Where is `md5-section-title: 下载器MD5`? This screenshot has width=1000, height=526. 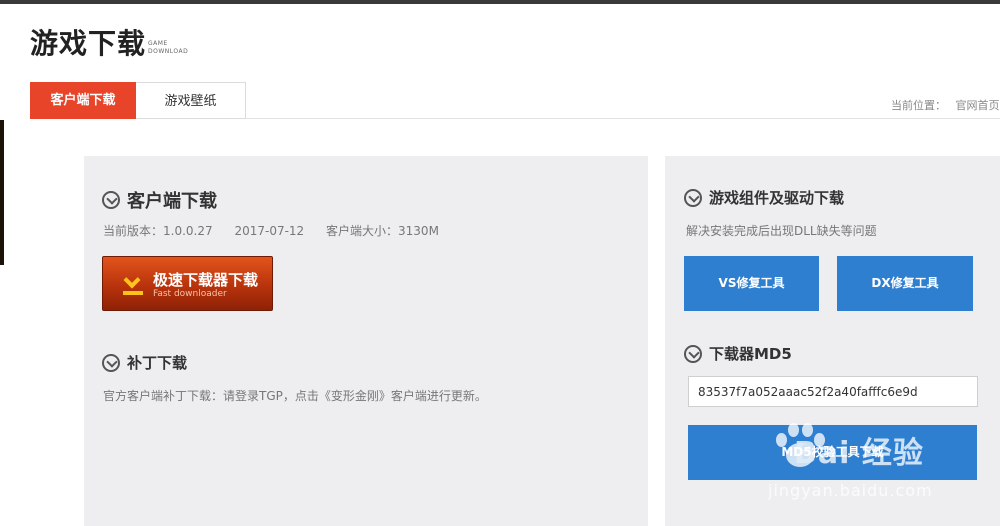 md5-section-title: 下载器MD5 is located at coordinates (750, 354).